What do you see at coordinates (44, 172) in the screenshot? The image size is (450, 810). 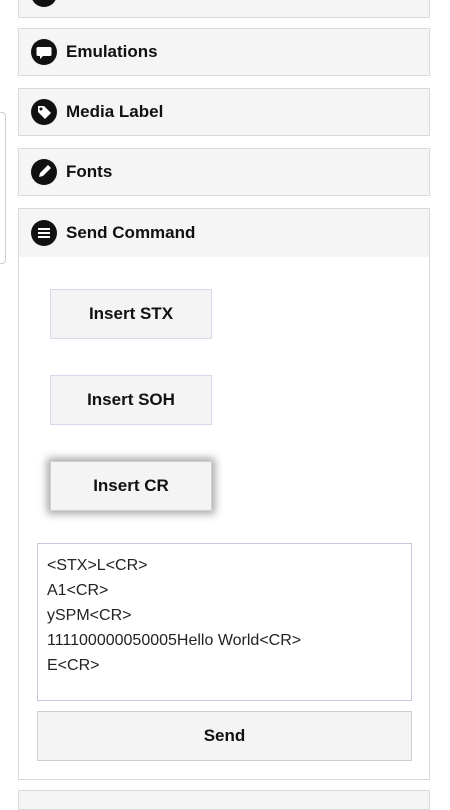 I see `pencil-icon` at bounding box center [44, 172].